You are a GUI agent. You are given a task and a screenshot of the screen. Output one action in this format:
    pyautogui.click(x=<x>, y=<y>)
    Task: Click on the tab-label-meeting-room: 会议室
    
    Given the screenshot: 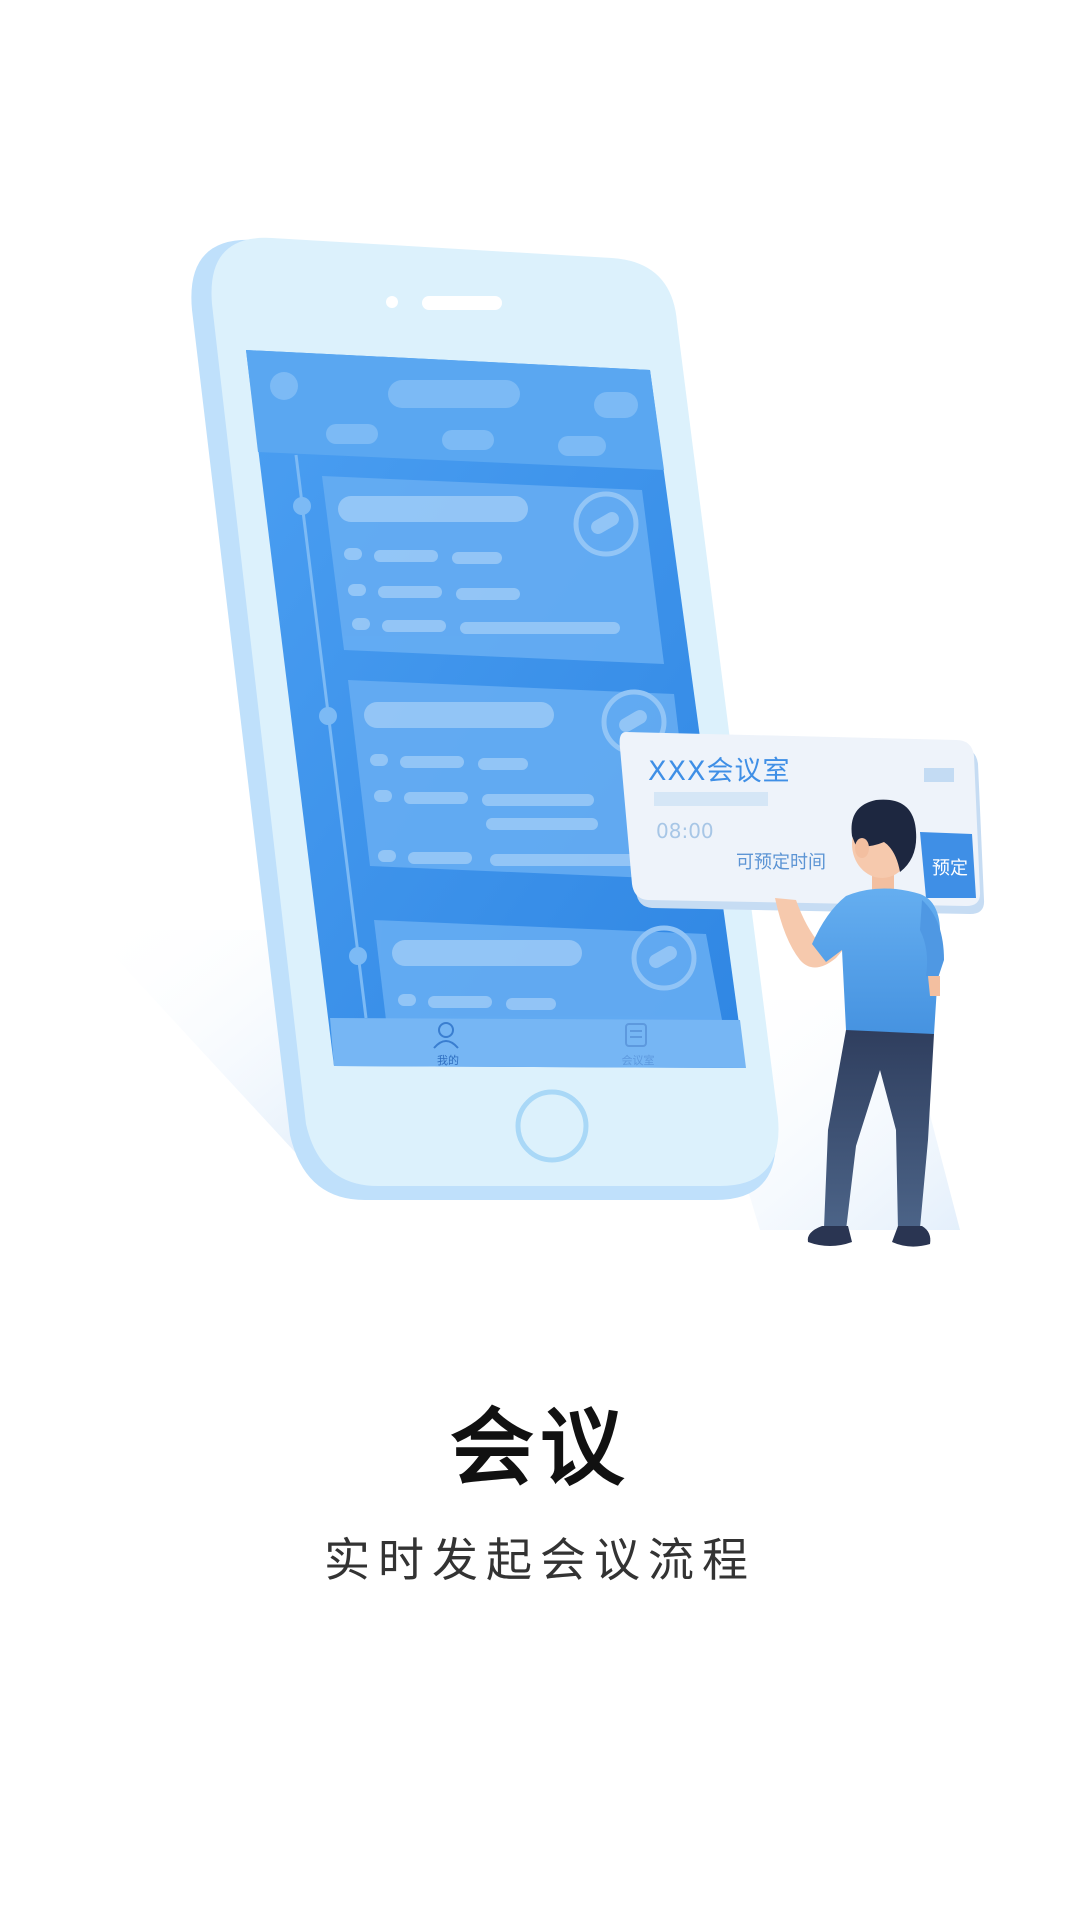 What is the action you would take?
    pyautogui.click(x=638, y=1060)
    